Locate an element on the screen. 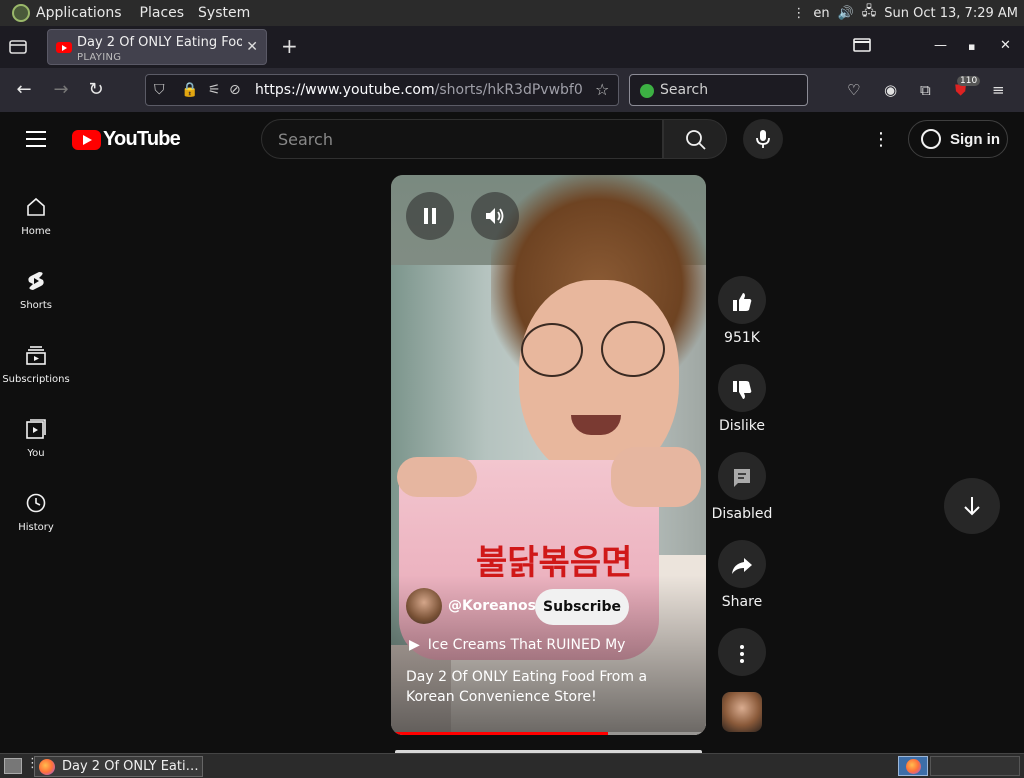  keyboard-layout-indicator: en is located at coordinates (821, 13).